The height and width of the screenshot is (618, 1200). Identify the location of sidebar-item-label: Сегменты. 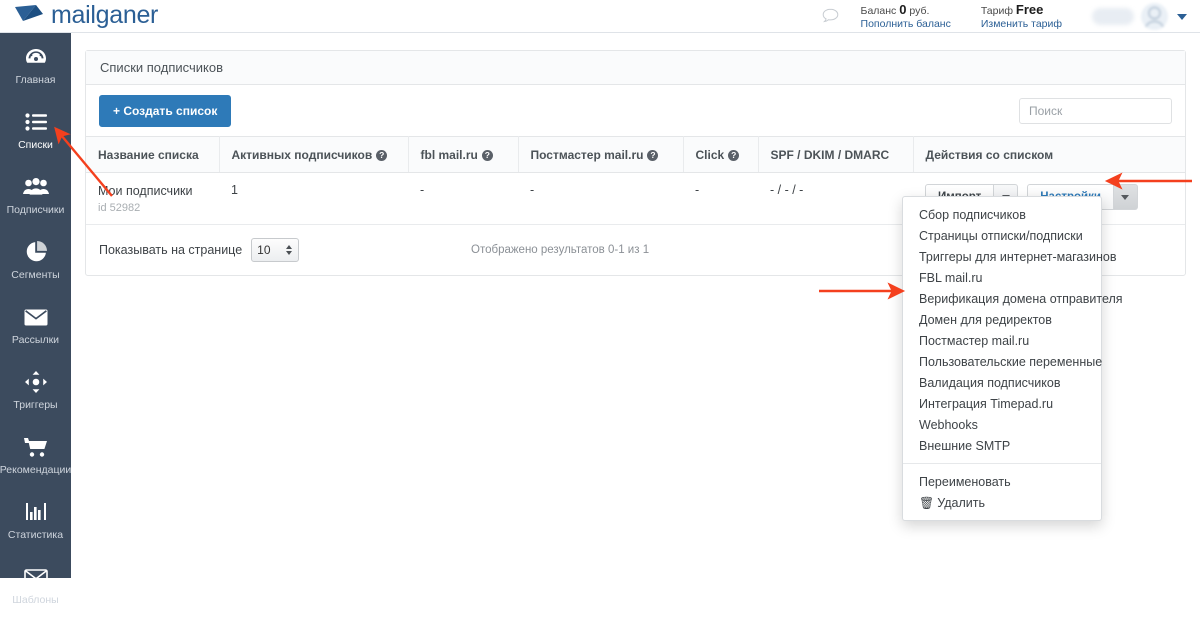
(35, 275).